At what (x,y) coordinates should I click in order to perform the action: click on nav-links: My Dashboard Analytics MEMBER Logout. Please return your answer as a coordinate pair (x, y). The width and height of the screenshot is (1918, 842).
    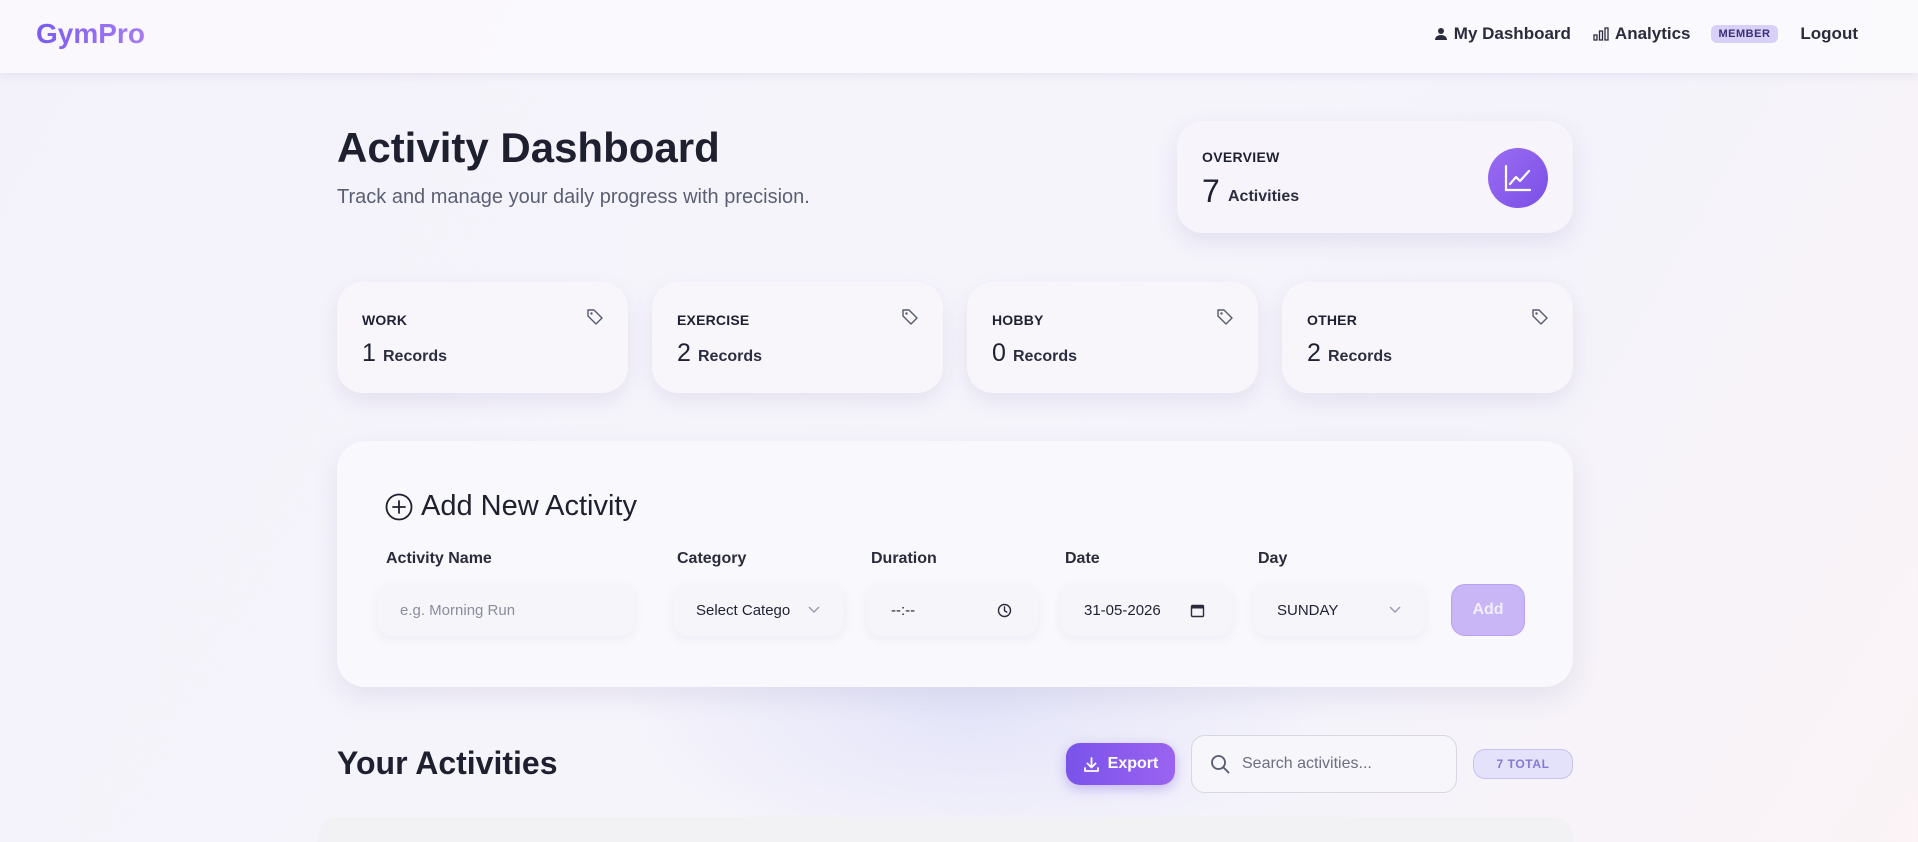
    Looking at the image, I should click on (1646, 34).